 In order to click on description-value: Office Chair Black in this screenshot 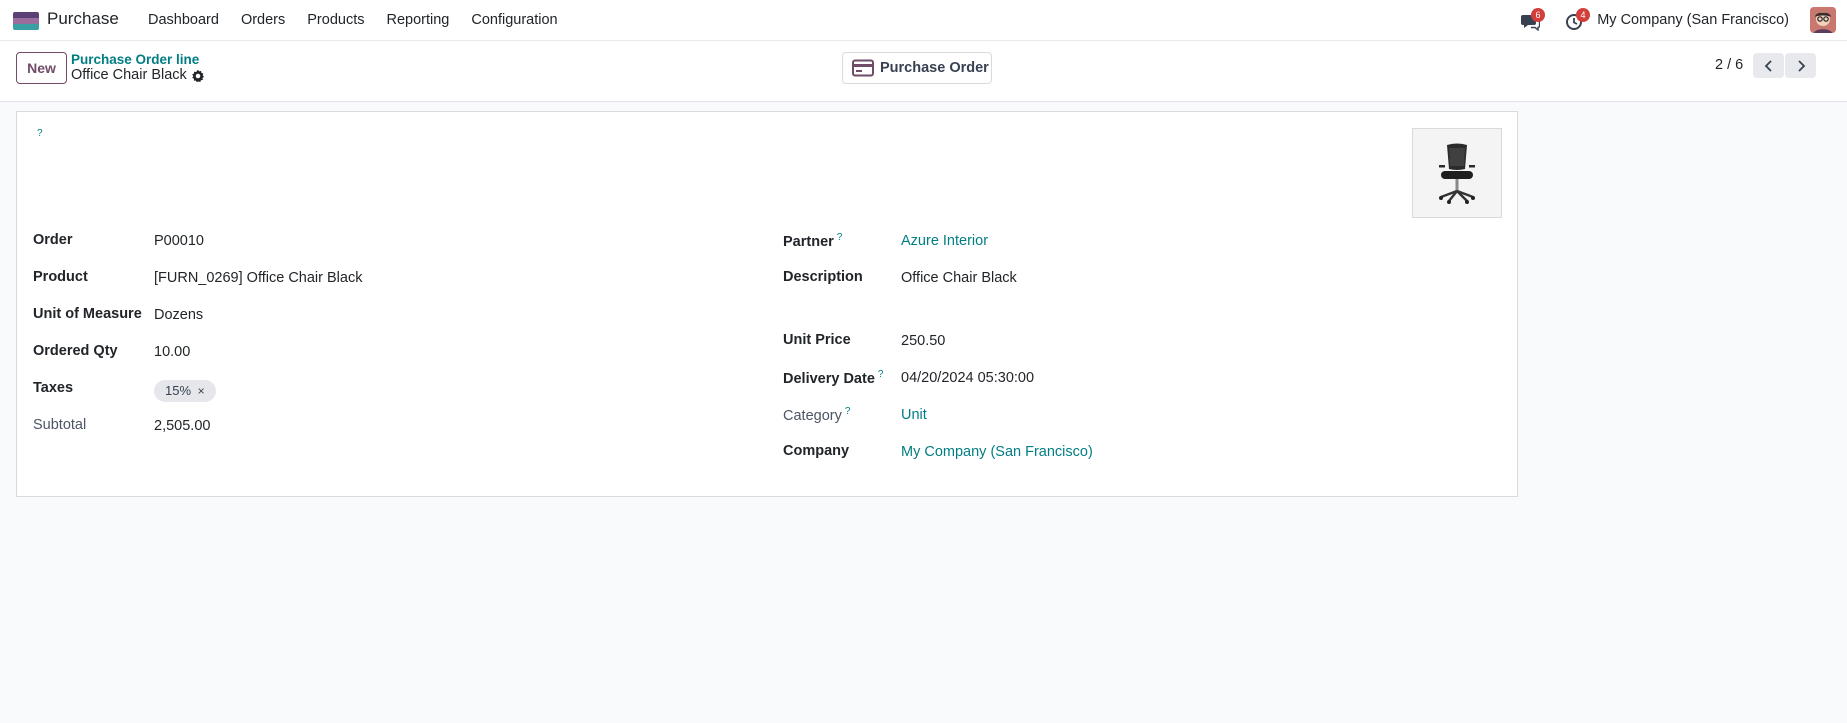, I will do `click(959, 278)`.